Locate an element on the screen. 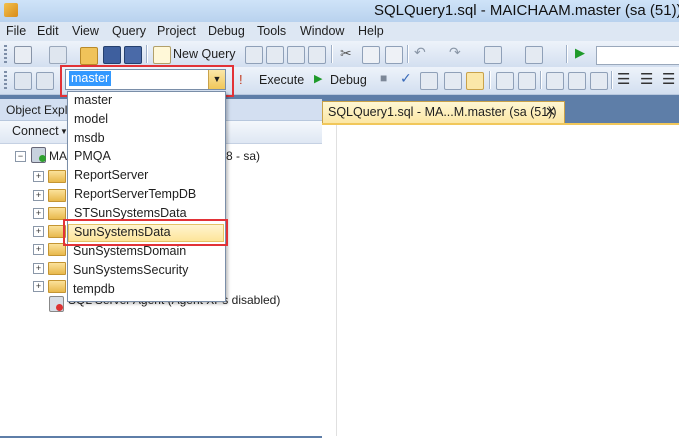 The image size is (679, 438). database-option: STSunSystemsData is located at coordinates (130, 213).